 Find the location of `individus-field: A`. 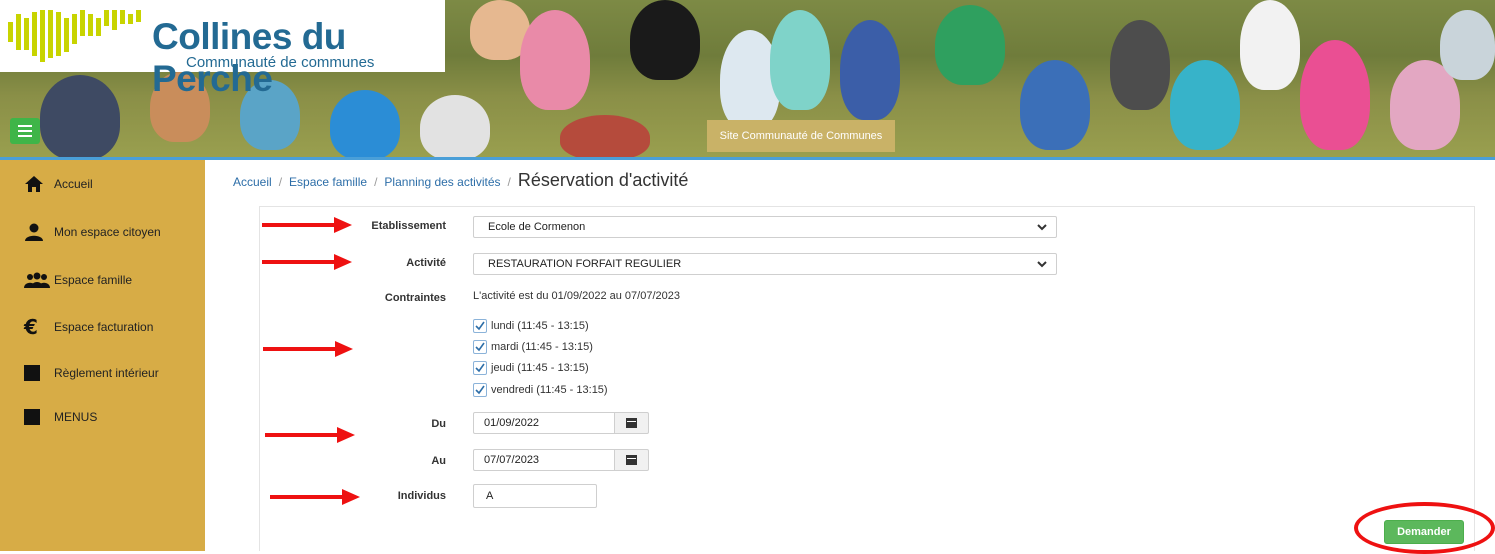

individus-field: A is located at coordinates (535, 496).